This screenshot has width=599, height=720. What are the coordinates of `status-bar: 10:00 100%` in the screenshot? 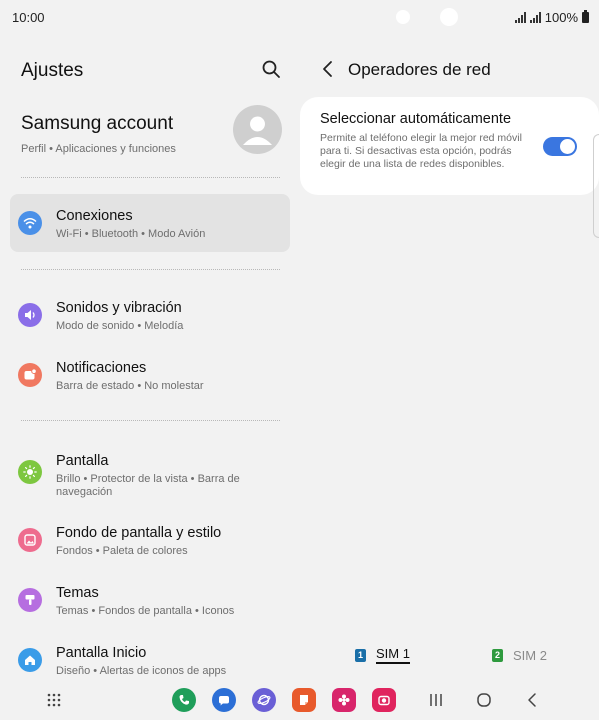 It's located at (299, 17).